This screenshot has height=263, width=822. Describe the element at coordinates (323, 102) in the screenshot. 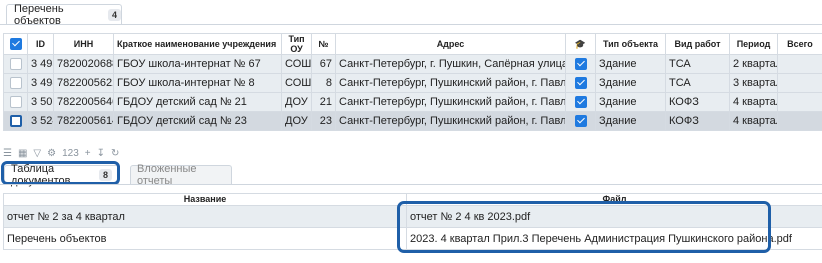

I see `cell-num: 21` at that location.